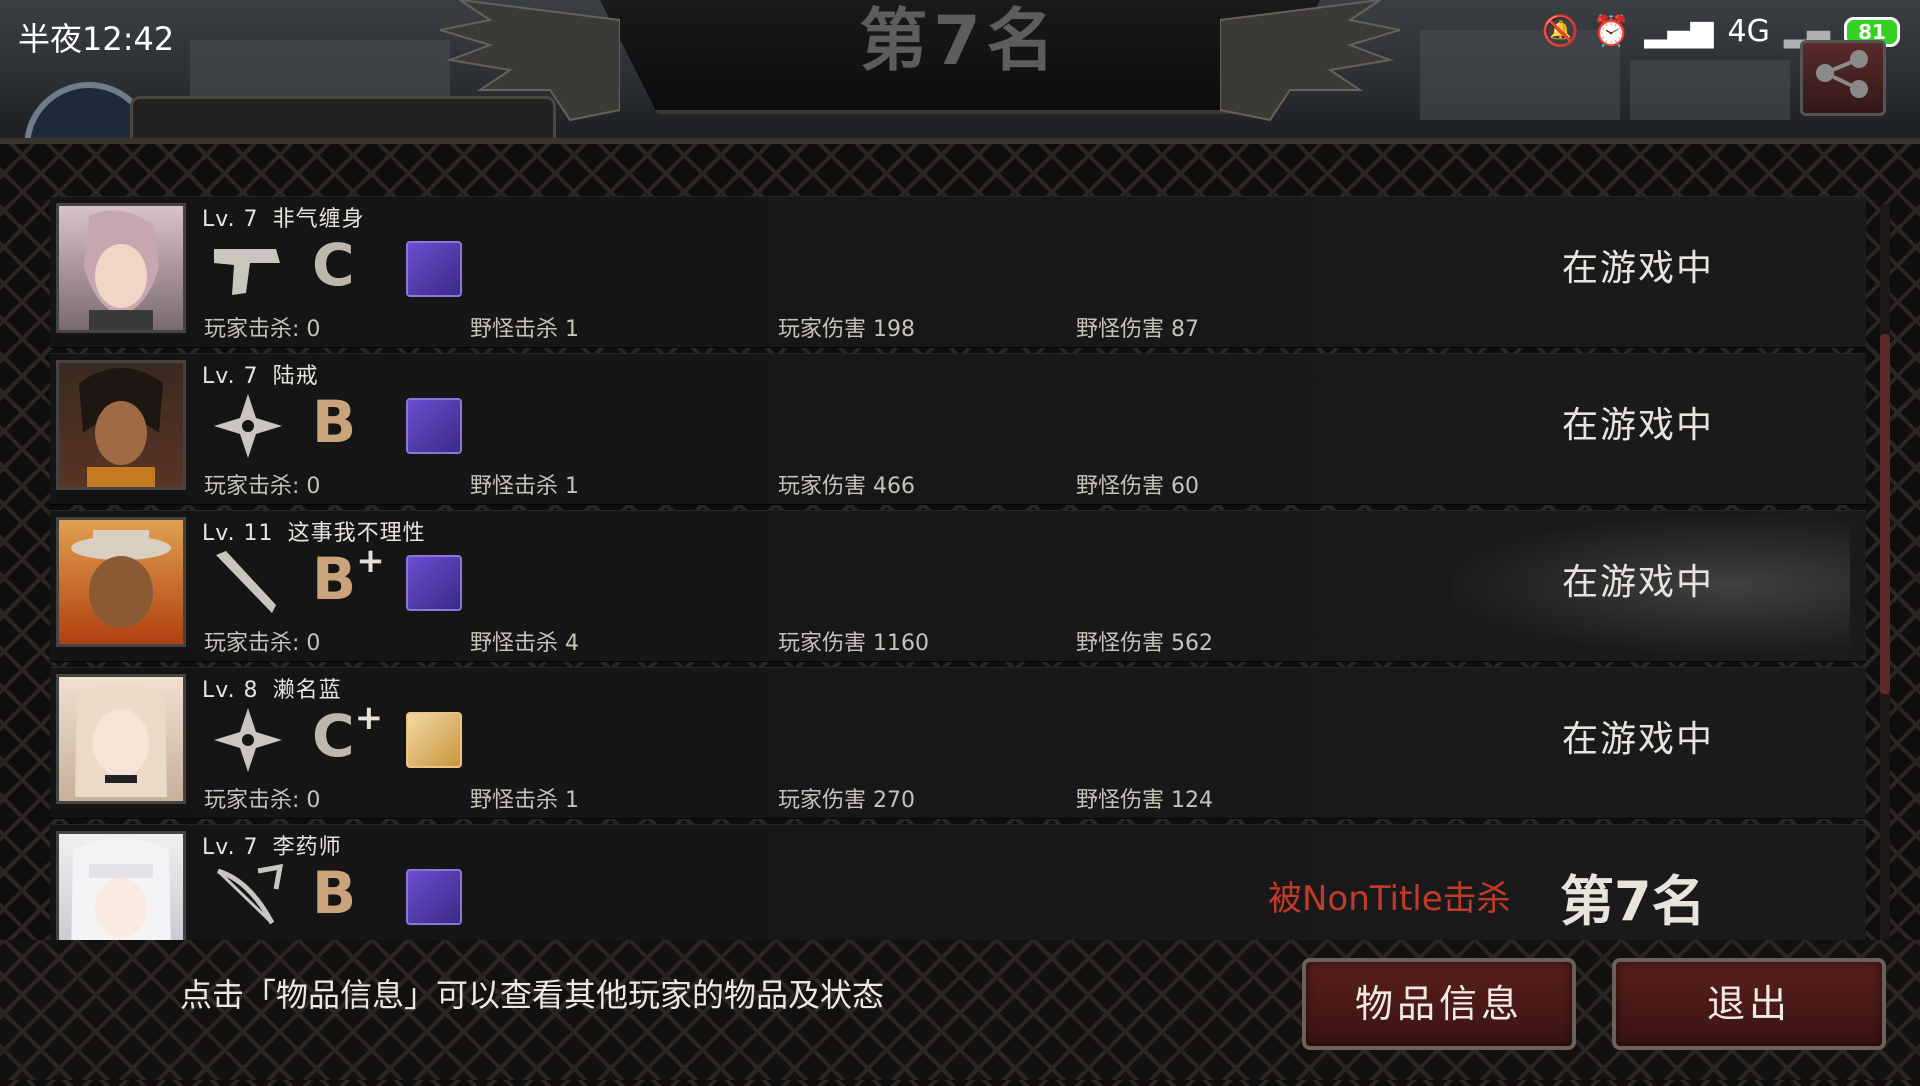 Image resolution: width=1920 pixels, height=1086 pixels. Describe the element at coordinates (1144, 643) in the screenshot. I see `monster-damage: 野怪伤害 562` at that location.